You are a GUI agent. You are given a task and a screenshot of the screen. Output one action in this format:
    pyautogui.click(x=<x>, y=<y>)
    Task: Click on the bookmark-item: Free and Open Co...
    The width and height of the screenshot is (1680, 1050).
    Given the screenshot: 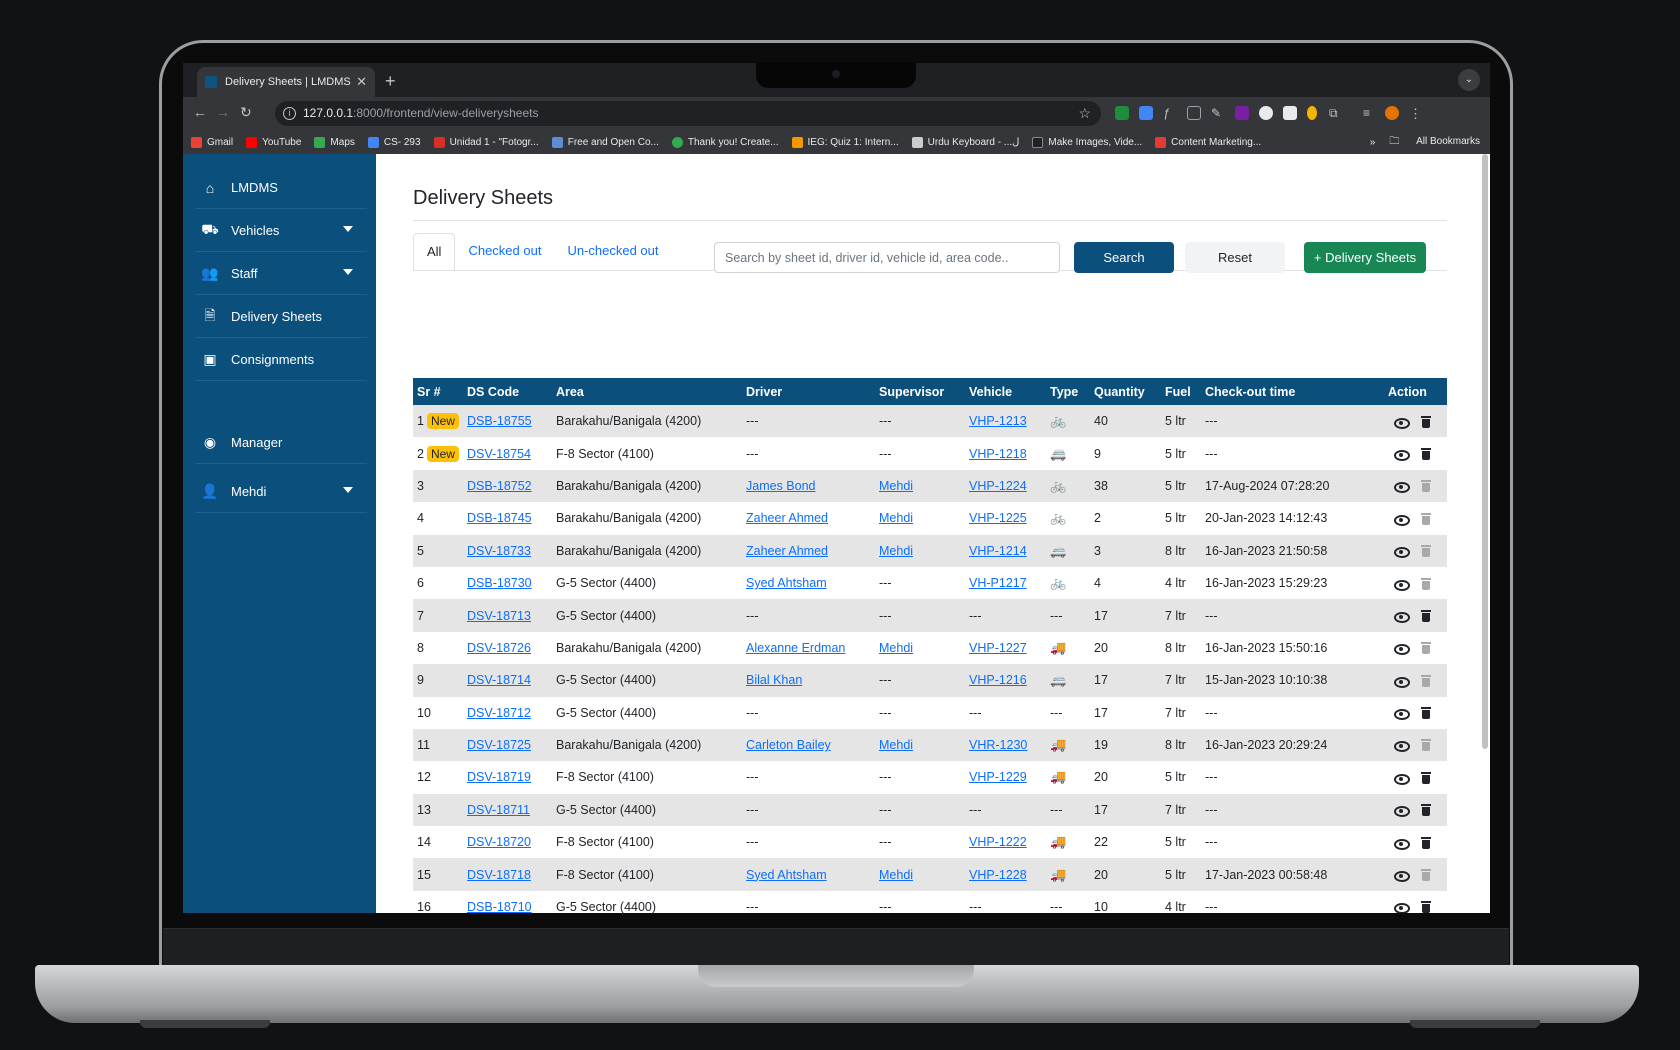 What is the action you would take?
    pyautogui.click(x=605, y=142)
    